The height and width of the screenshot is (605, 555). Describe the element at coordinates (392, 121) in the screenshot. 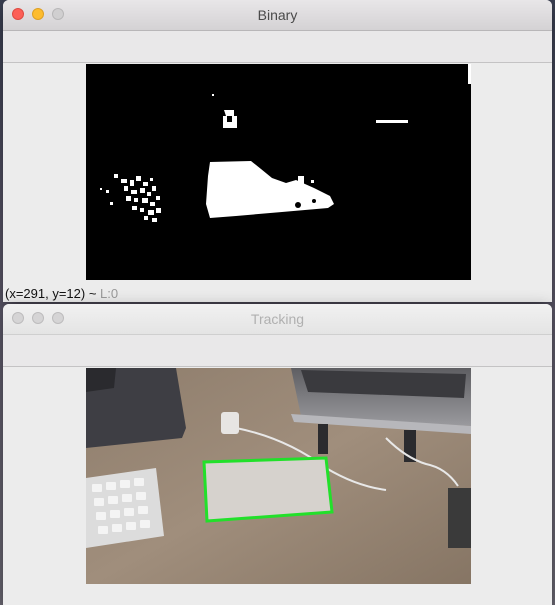

I see `white-streak` at that location.